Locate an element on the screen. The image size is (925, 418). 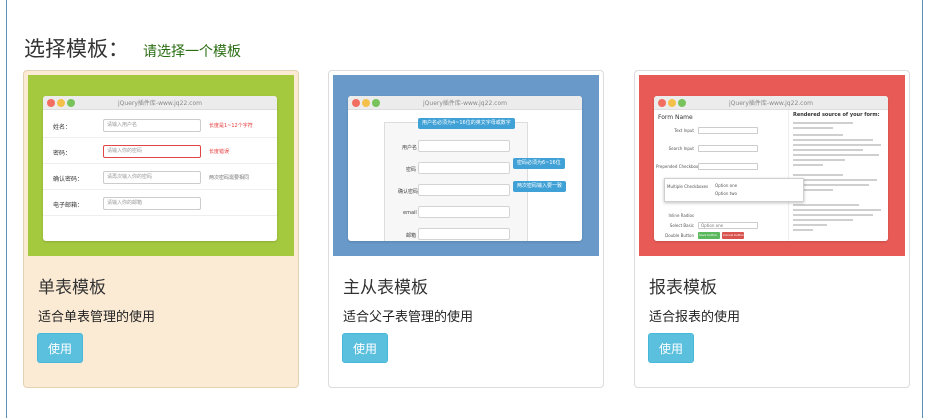
mock-form-row: 姓名： 请输入用户名 长度是1~12个字符 is located at coordinates (160, 126).